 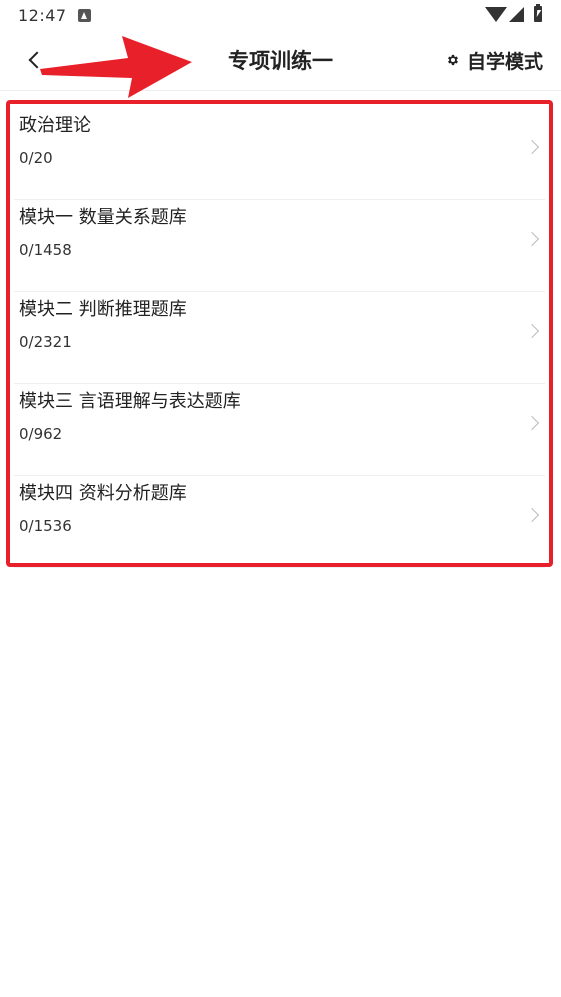 What do you see at coordinates (279, 246) in the screenshot?
I see `list-item: 模块一 数量关系题库 0/1458` at bounding box center [279, 246].